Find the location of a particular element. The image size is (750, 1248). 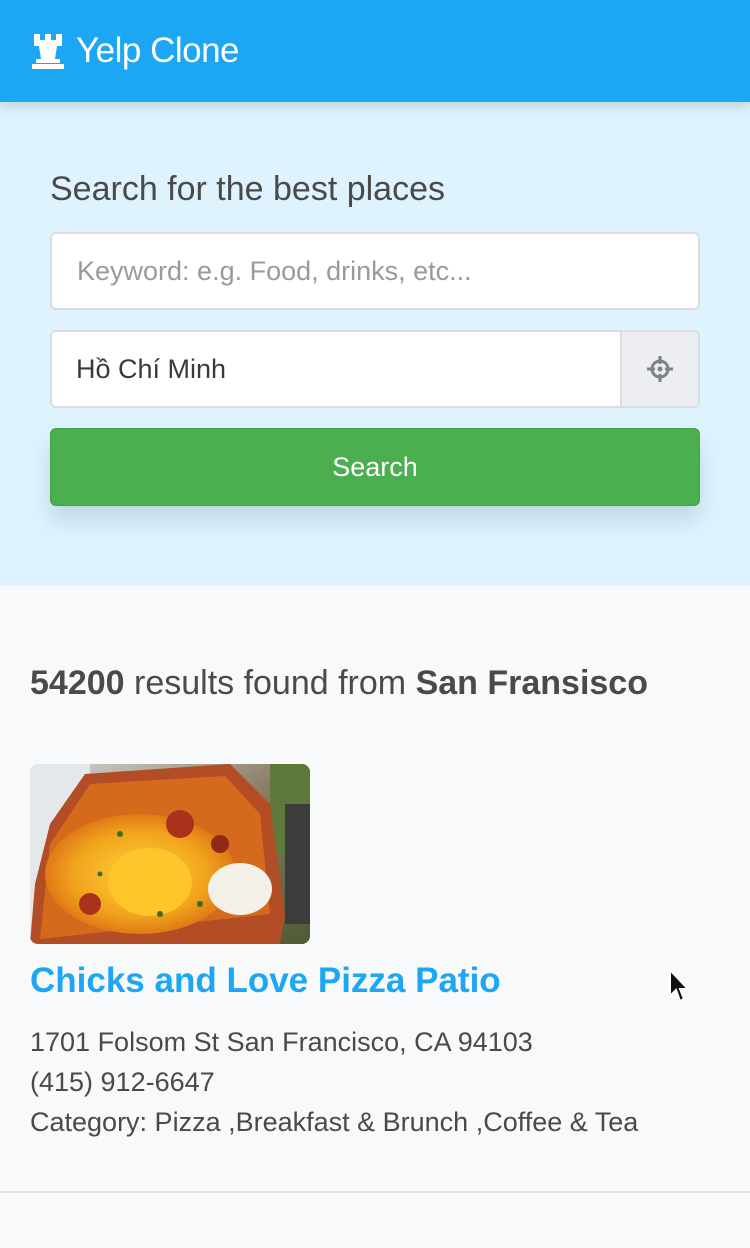

navbar: Yelp Clone is located at coordinates (375, 51).